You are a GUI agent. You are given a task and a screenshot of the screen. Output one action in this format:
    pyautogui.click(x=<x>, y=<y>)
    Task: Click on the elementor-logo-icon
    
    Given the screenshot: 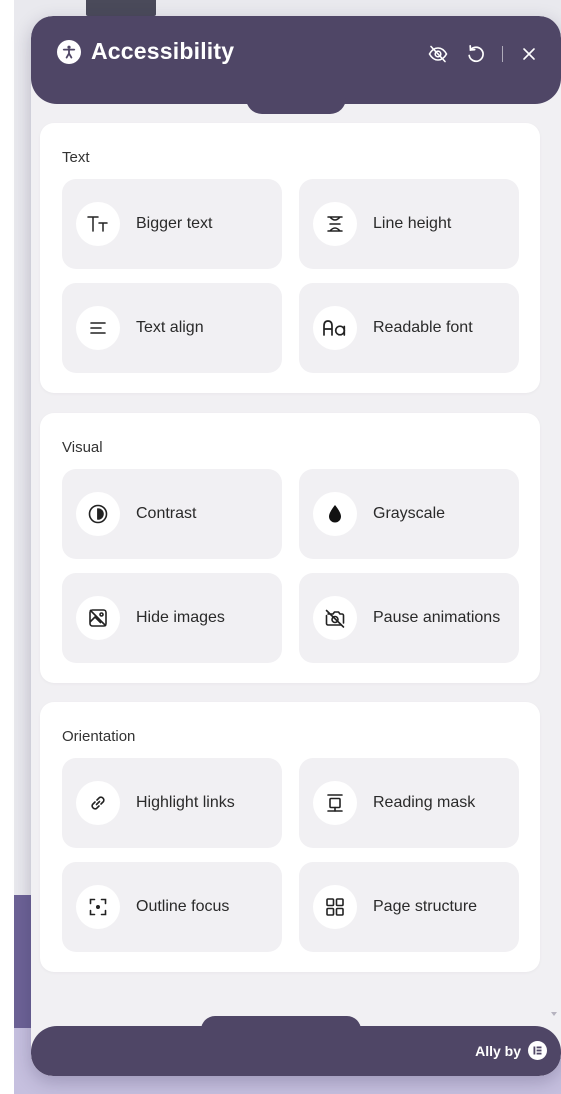 What is the action you would take?
    pyautogui.click(x=537, y=1050)
    